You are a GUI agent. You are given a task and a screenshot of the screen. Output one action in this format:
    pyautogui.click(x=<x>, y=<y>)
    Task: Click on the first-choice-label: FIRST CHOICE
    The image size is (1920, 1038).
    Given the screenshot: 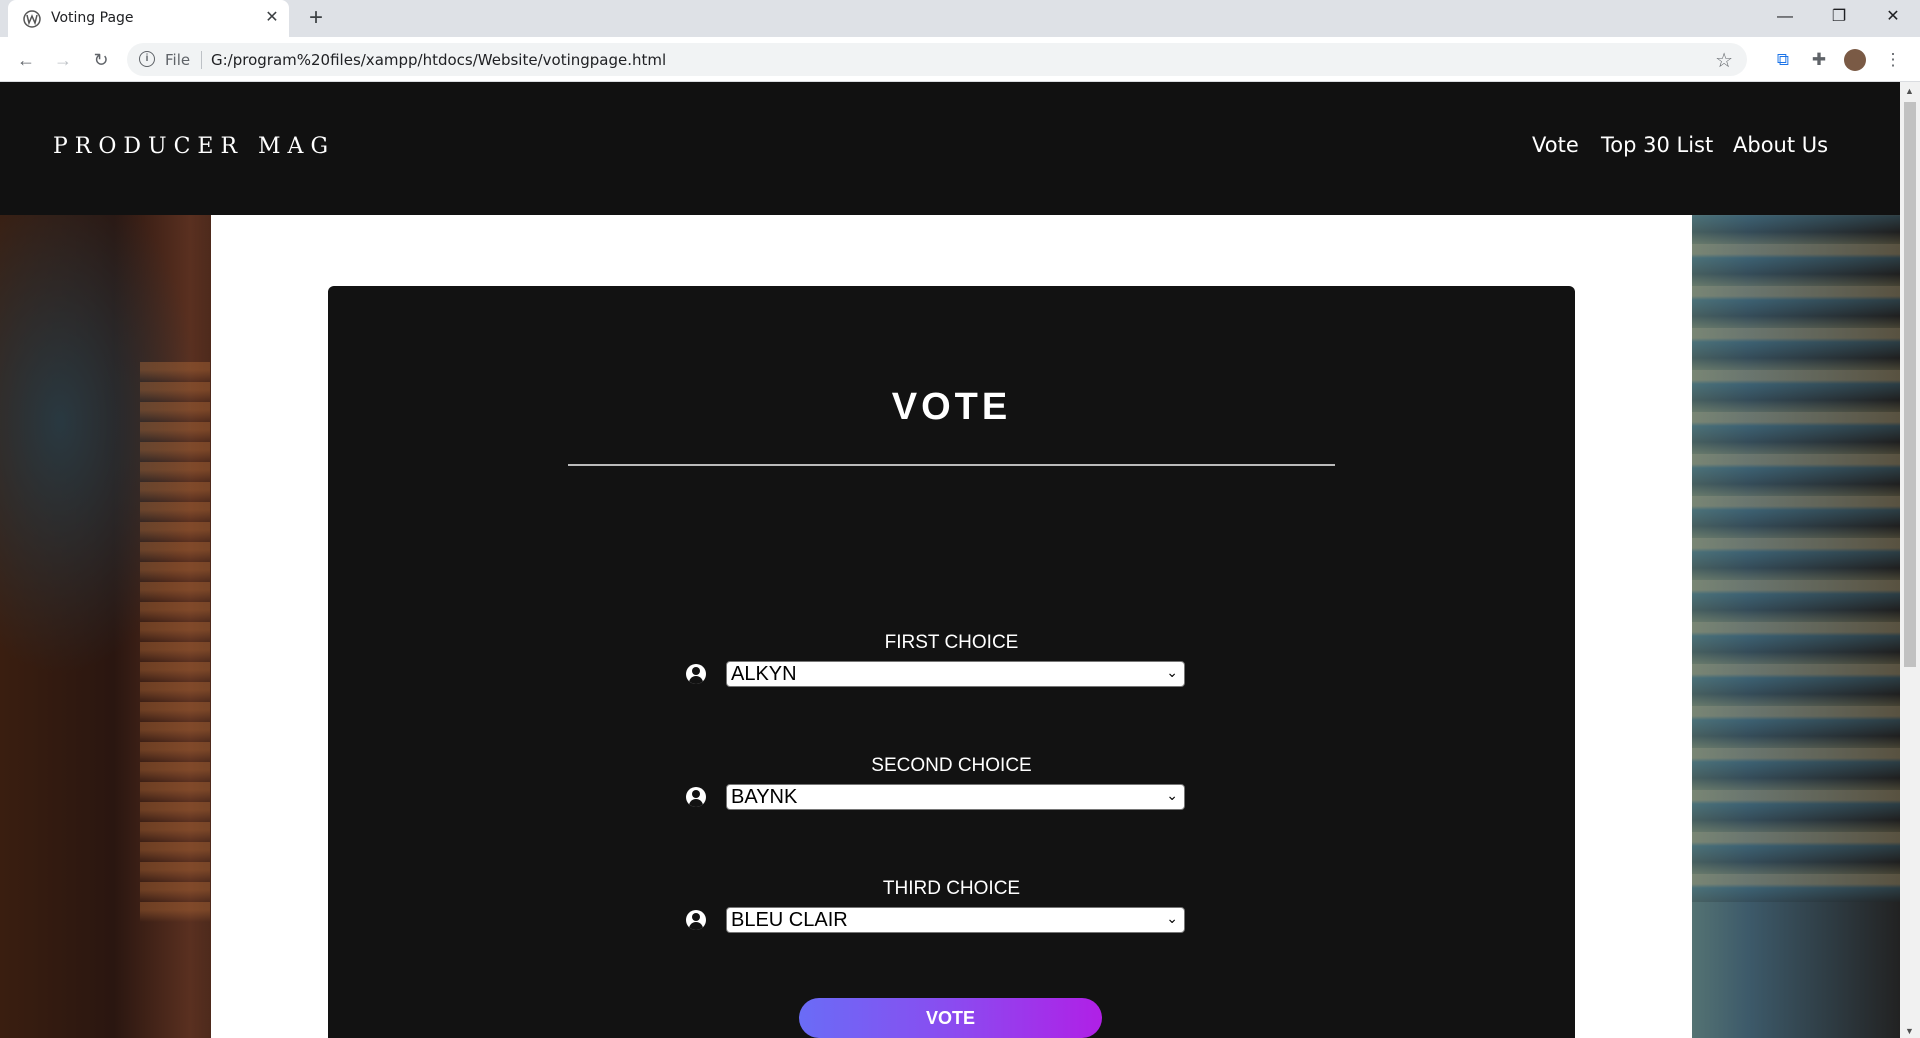 What is the action you would take?
    pyautogui.click(x=951, y=642)
    